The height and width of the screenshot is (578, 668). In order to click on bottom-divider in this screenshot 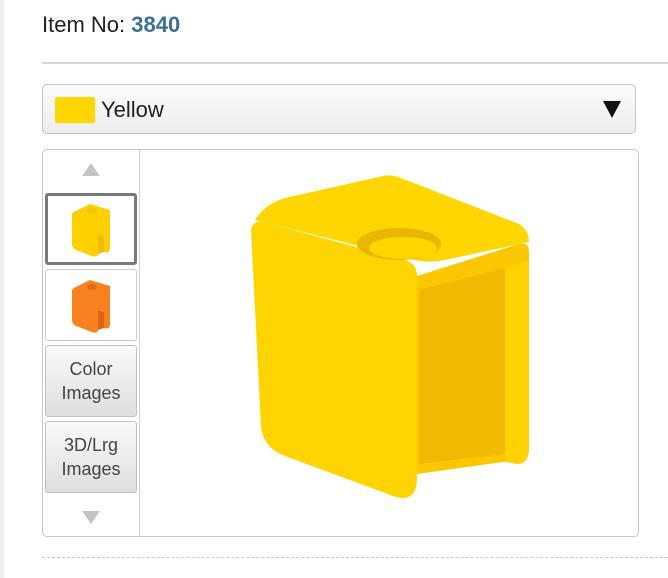, I will do `click(355, 557)`.